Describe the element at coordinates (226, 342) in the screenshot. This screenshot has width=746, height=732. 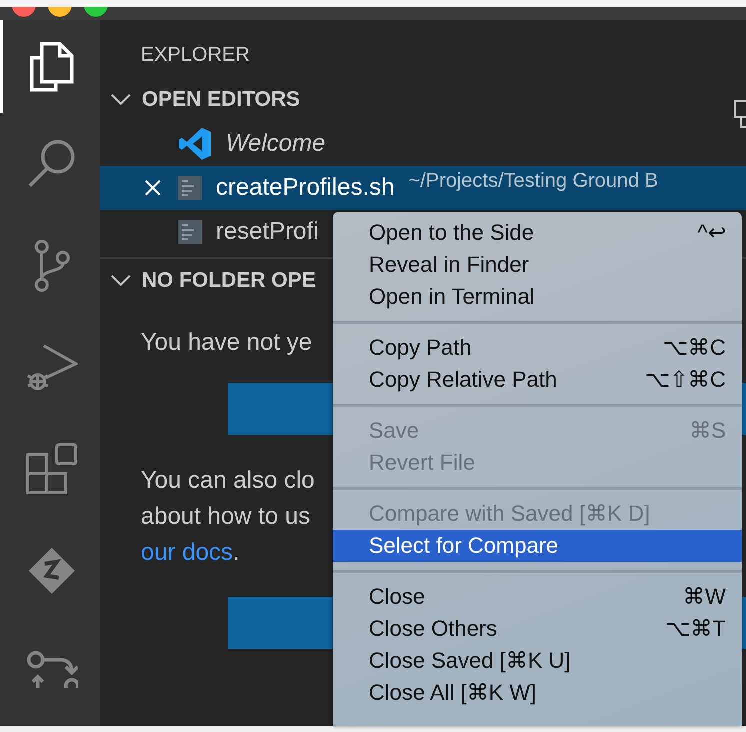
I see `message-text: You have not ye` at that location.